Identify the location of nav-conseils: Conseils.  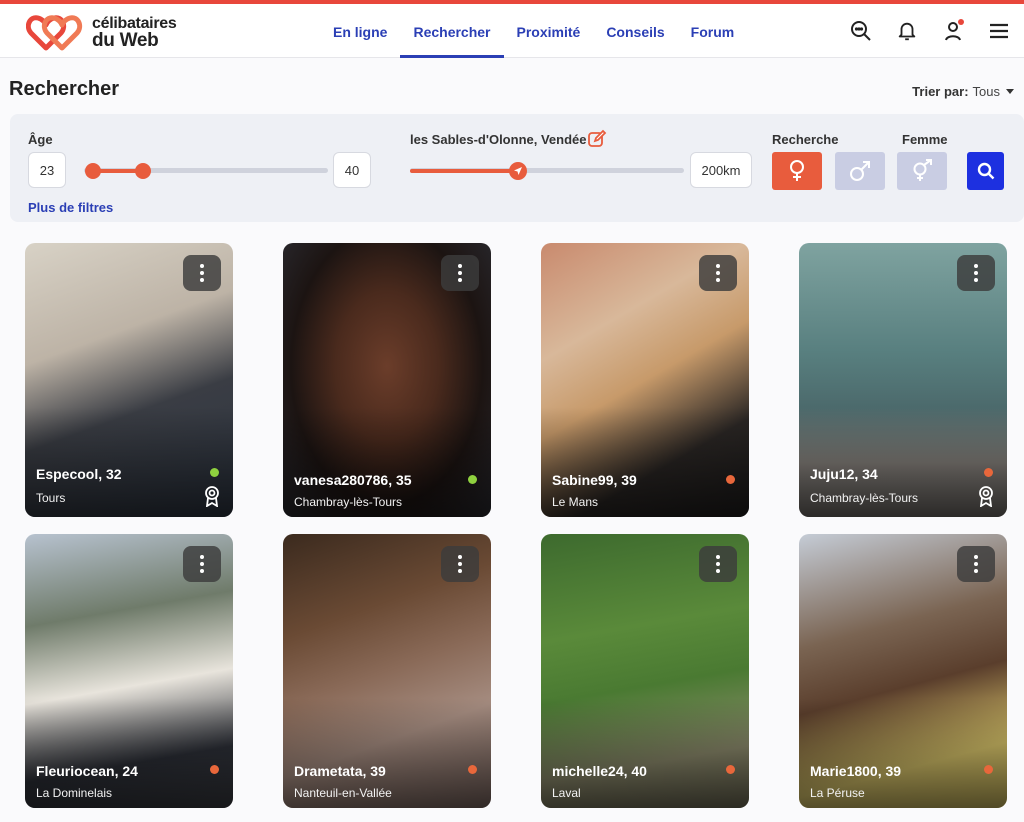
(635, 31).